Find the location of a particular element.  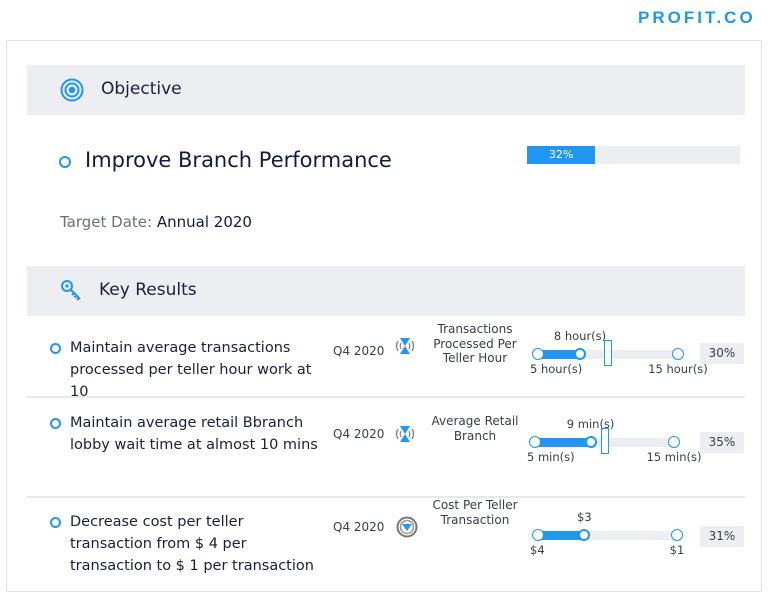

profitco-logo: PROFIT.CO is located at coordinates (697, 17).